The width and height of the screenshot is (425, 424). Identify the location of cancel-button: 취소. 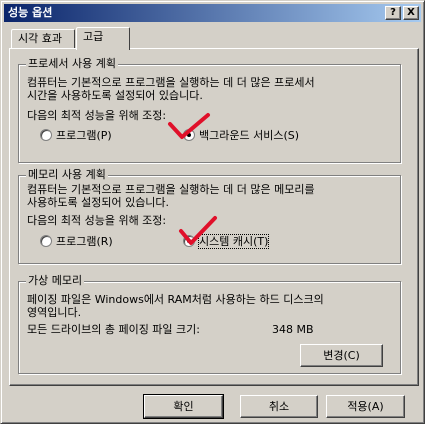
(279, 406).